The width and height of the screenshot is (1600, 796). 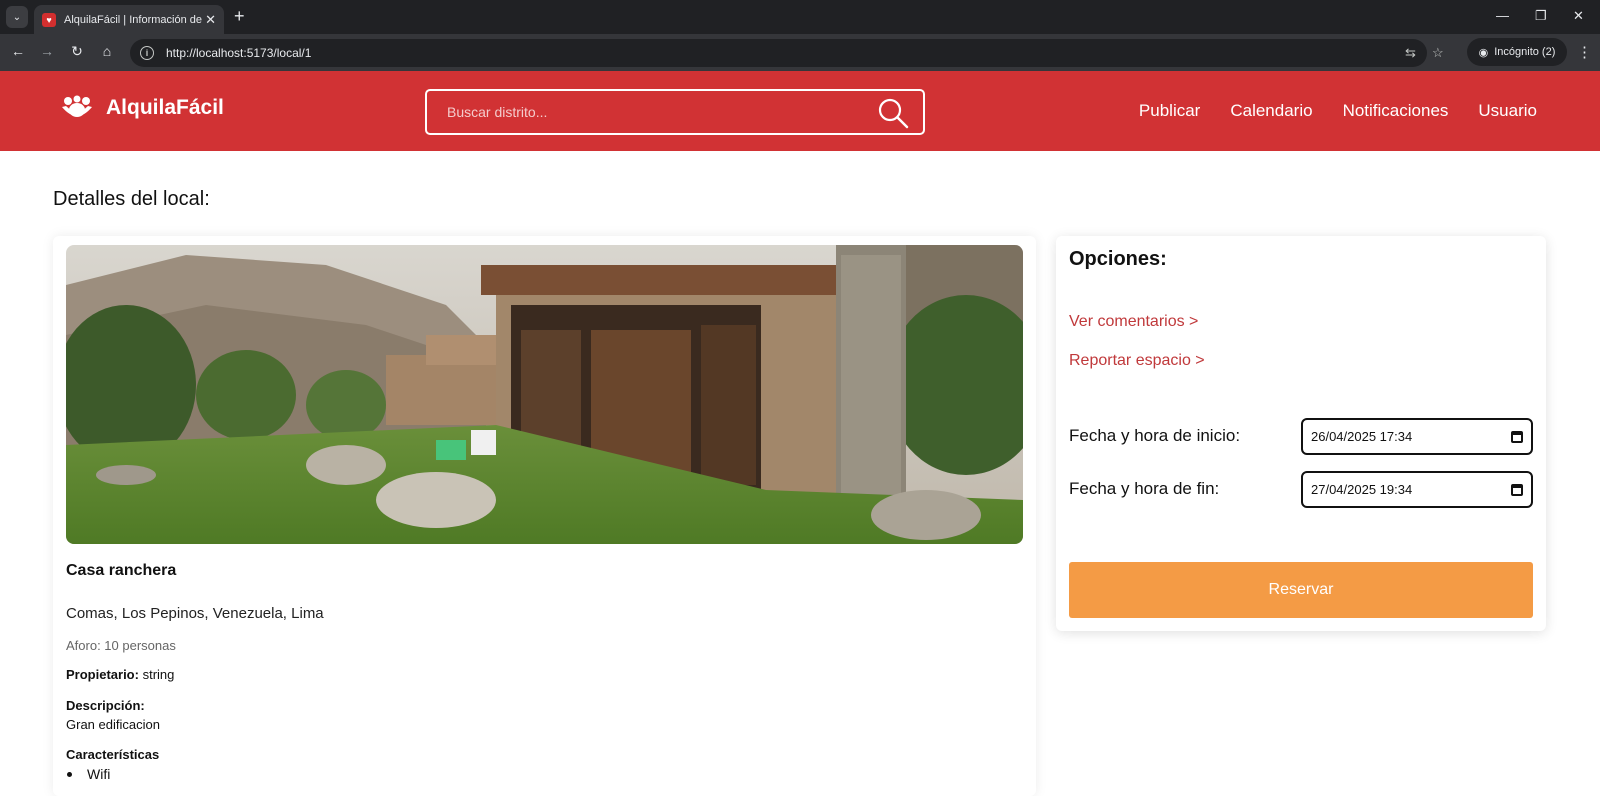 I want to click on logo-icon, so click(x=77, y=106).